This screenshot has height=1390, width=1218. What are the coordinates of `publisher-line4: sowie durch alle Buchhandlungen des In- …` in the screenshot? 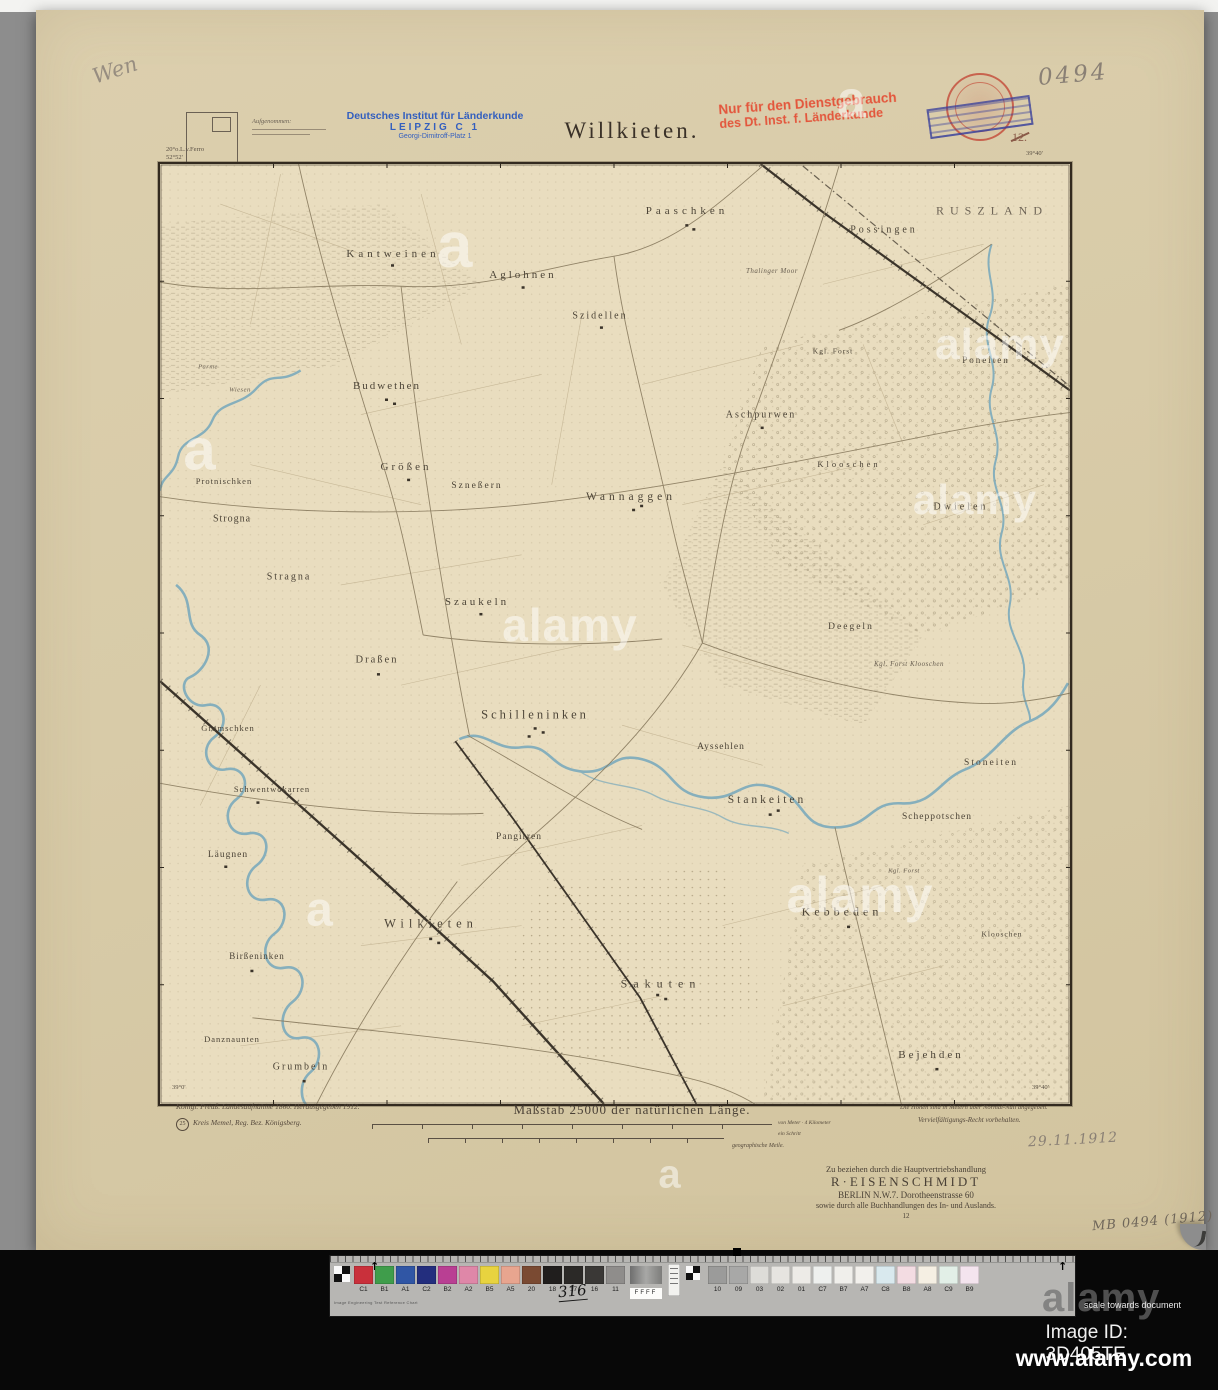 It's located at (906, 1205).